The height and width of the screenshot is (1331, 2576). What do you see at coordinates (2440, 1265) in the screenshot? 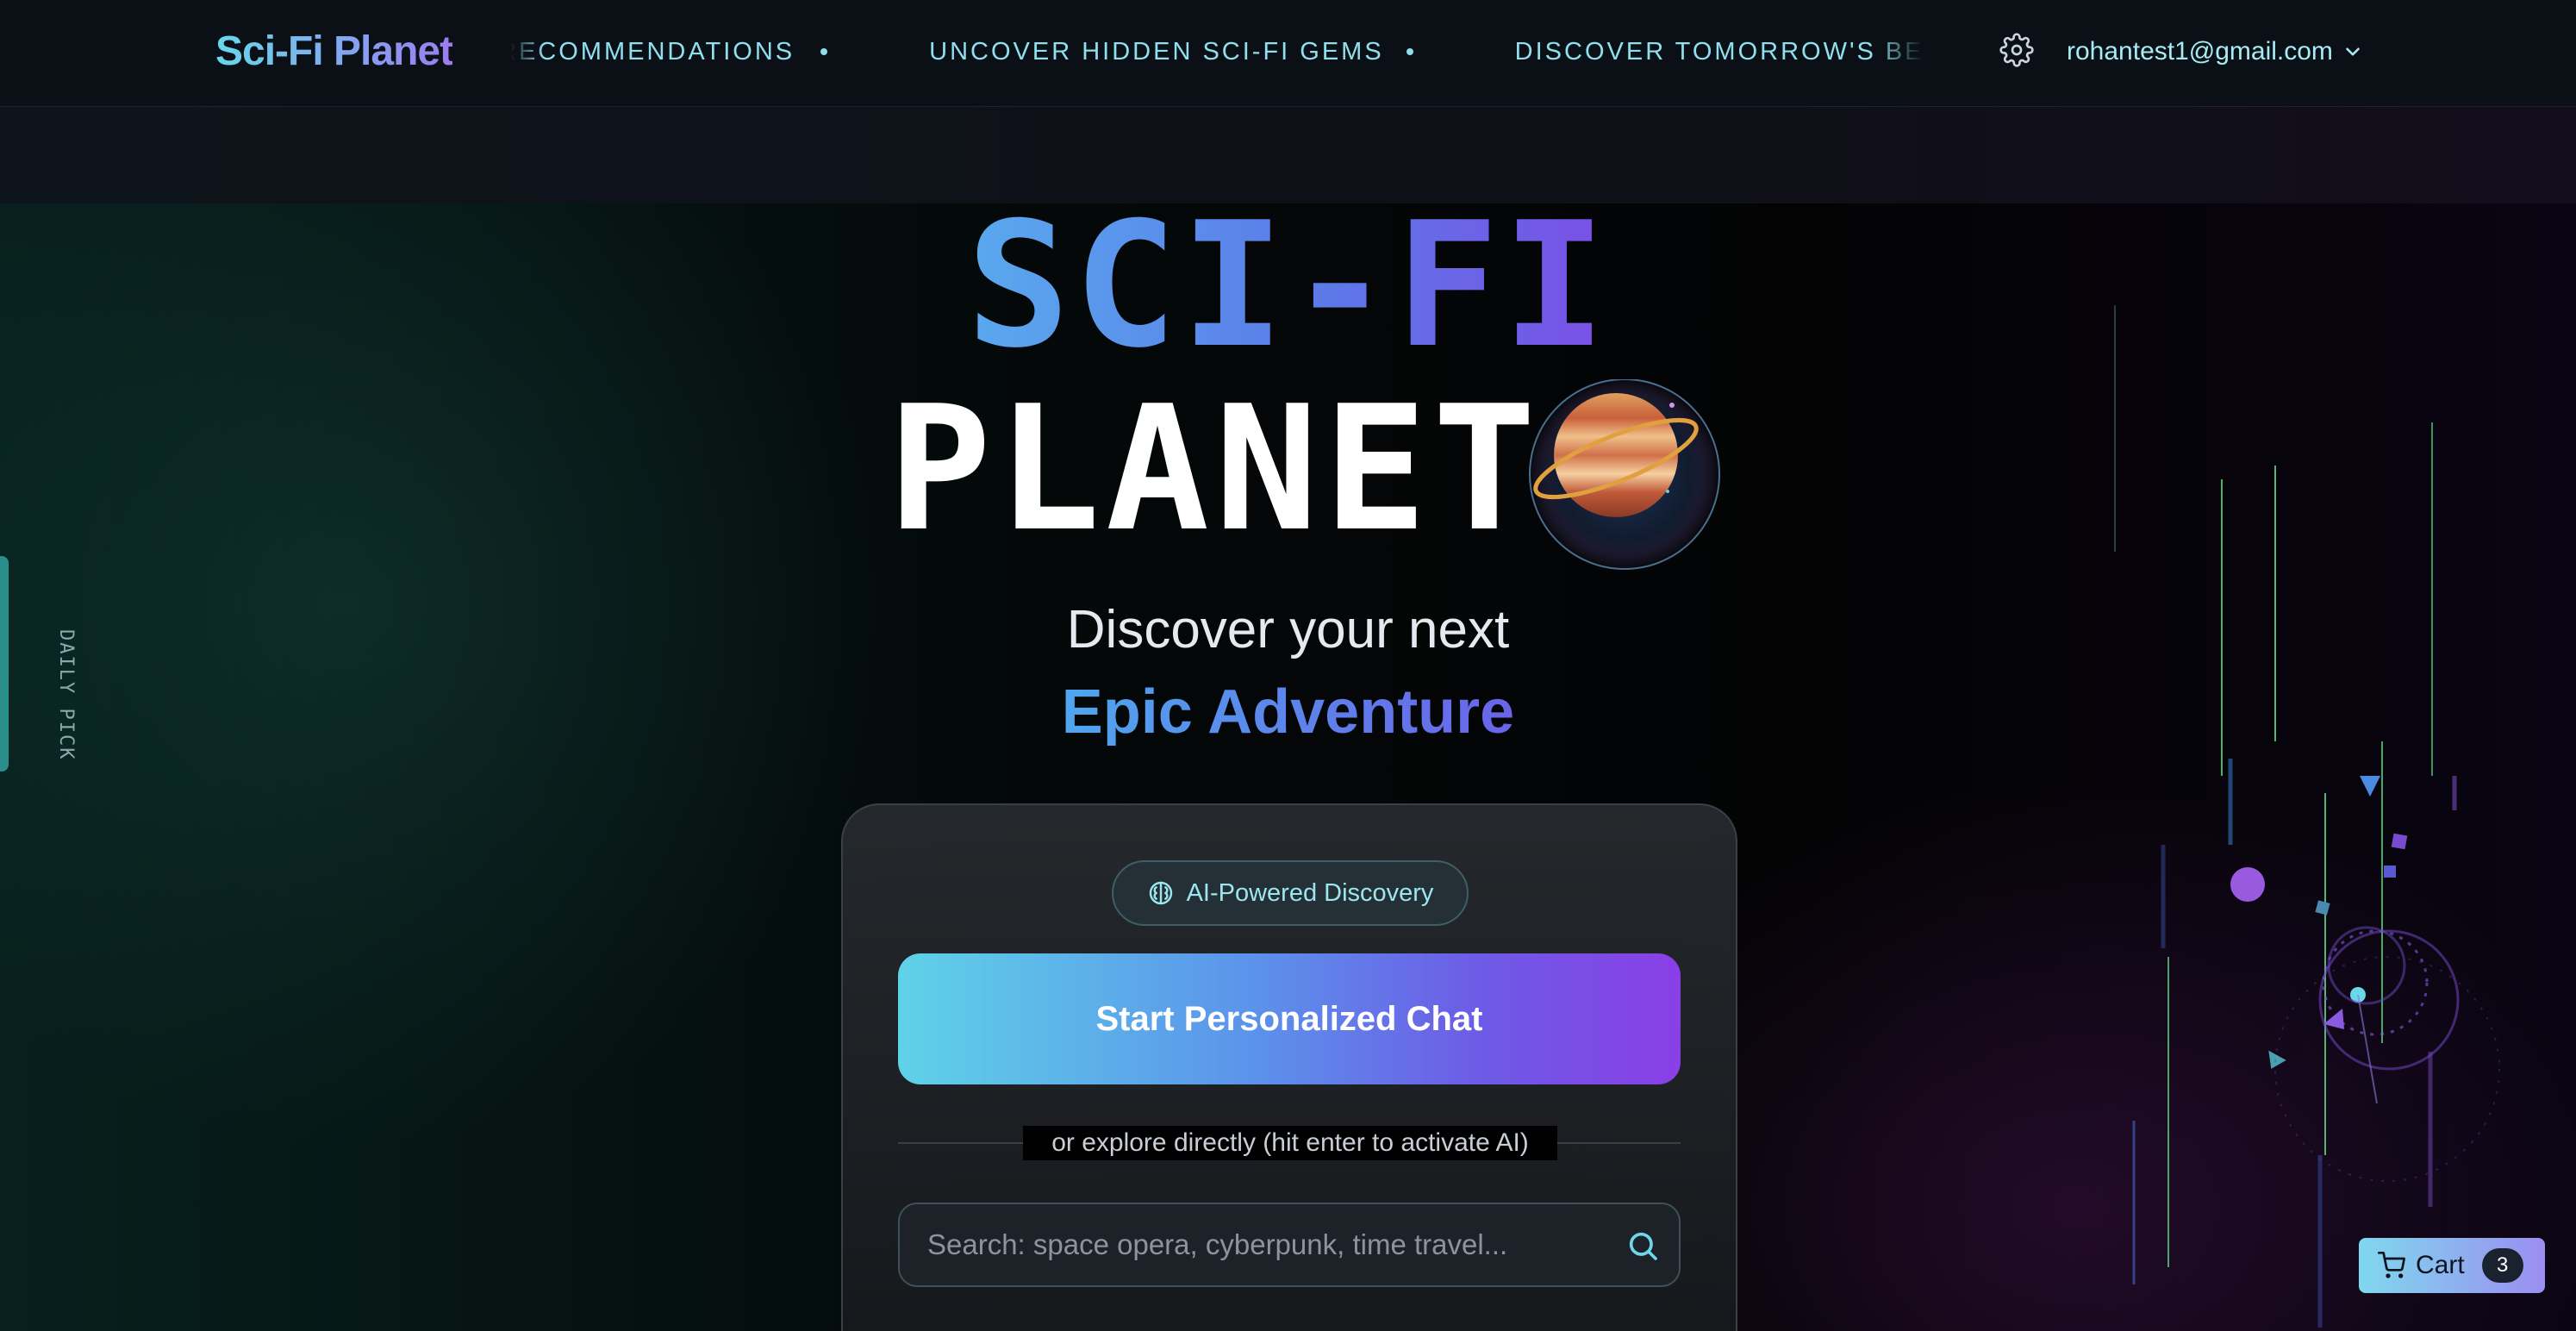
I see `cart-label: Cart` at bounding box center [2440, 1265].